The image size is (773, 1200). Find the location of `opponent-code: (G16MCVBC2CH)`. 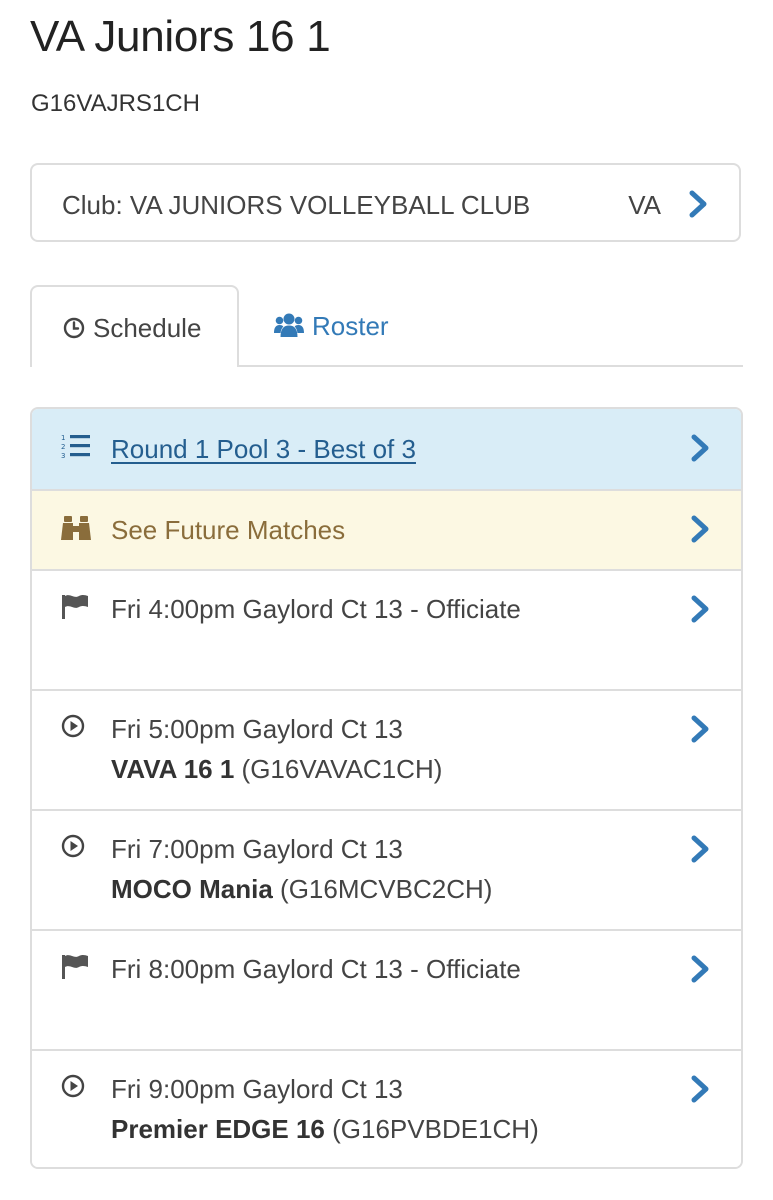

opponent-code: (G16MCVBC2CH) is located at coordinates (386, 889).